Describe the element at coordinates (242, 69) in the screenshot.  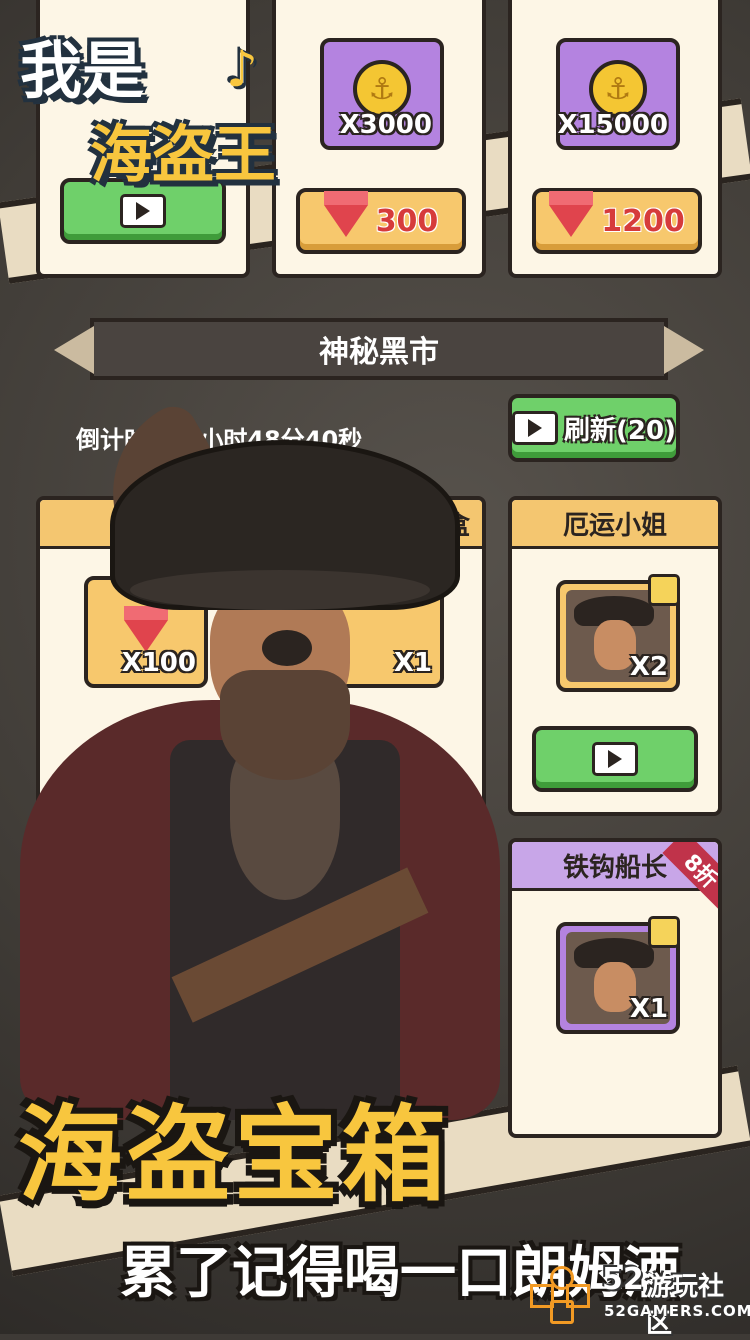
I see `music-note-icon: ♪` at that location.